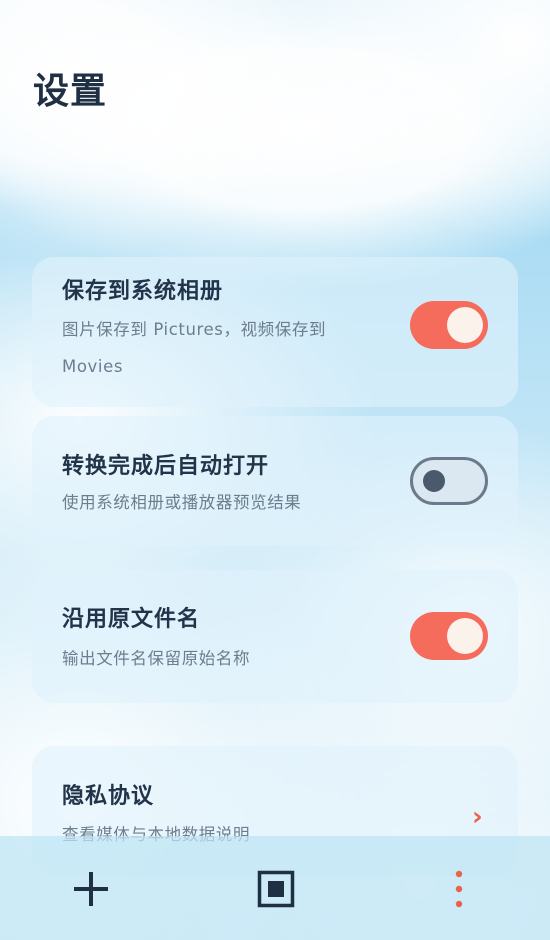 The image size is (550, 940). I want to click on chevron-right-icon: ›, so click(477, 817).